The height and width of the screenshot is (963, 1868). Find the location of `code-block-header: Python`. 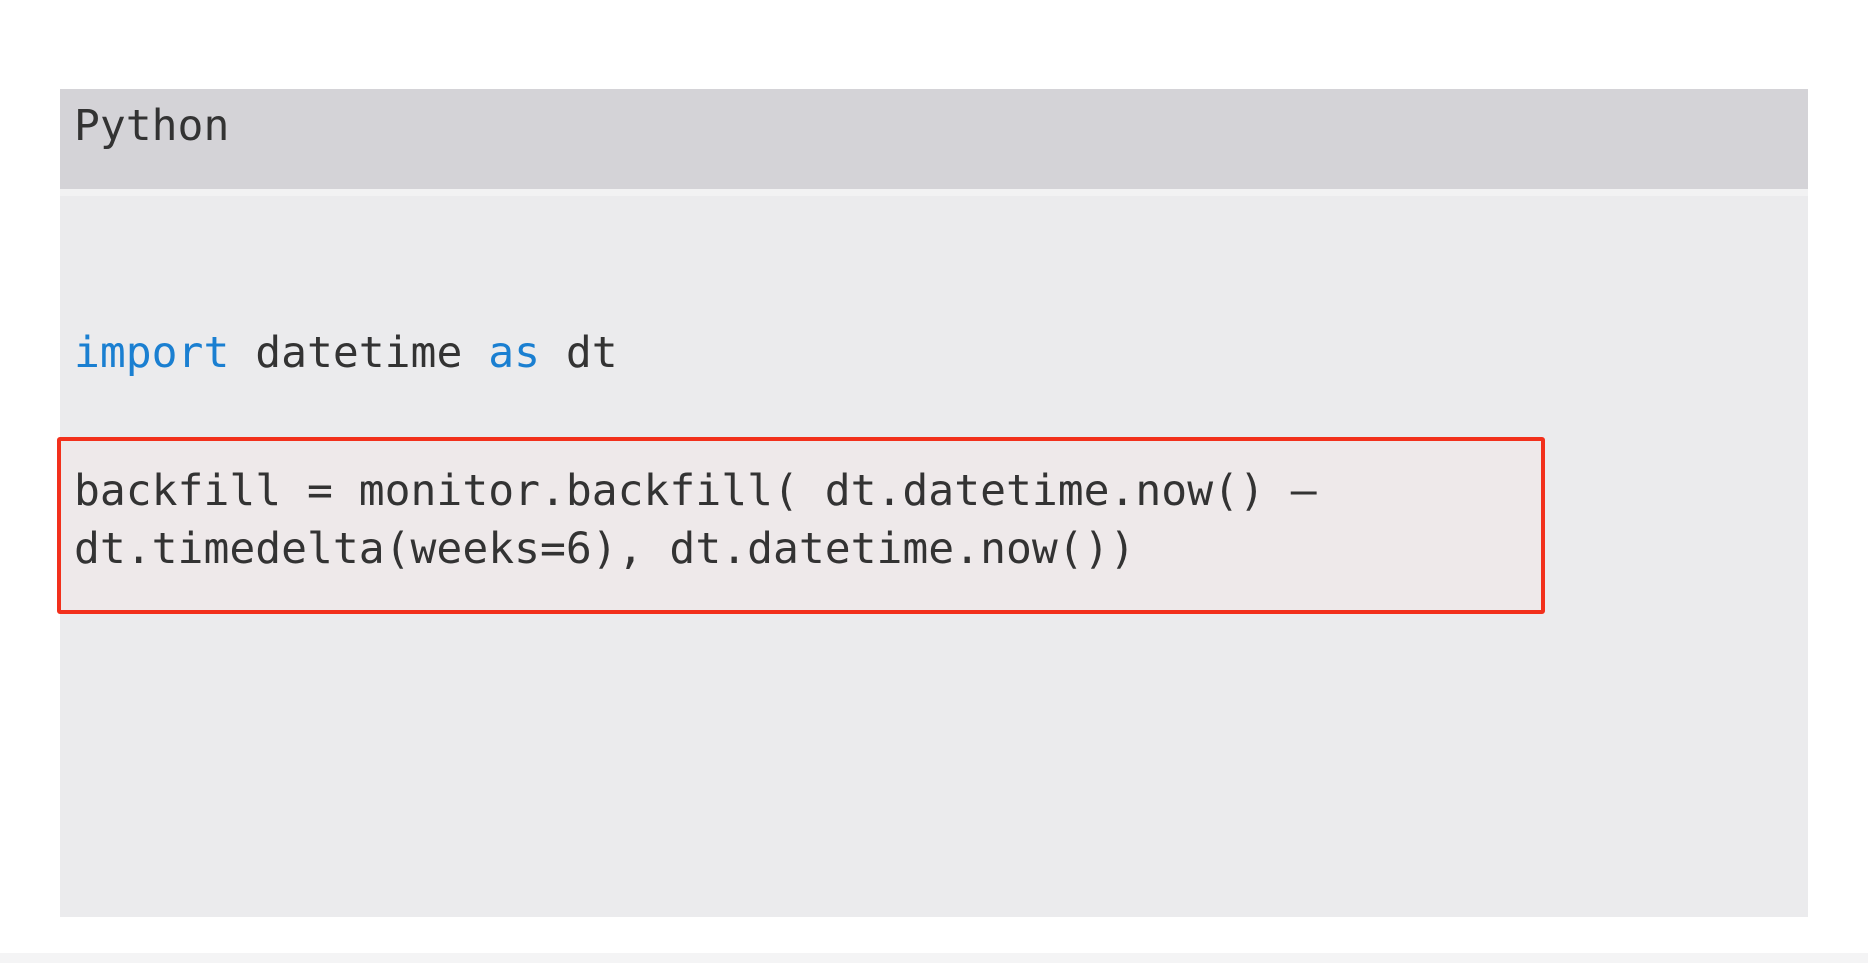

code-block-header: Python is located at coordinates (934, 139).